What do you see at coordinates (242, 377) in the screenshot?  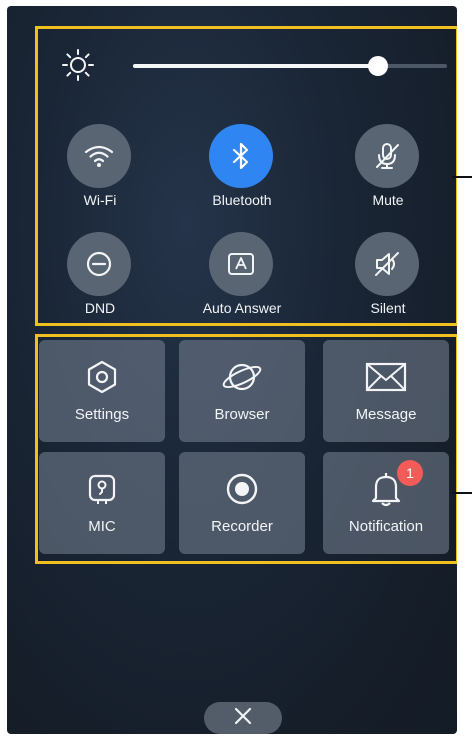 I see `planet-icon` at bounding box center [242, 377].